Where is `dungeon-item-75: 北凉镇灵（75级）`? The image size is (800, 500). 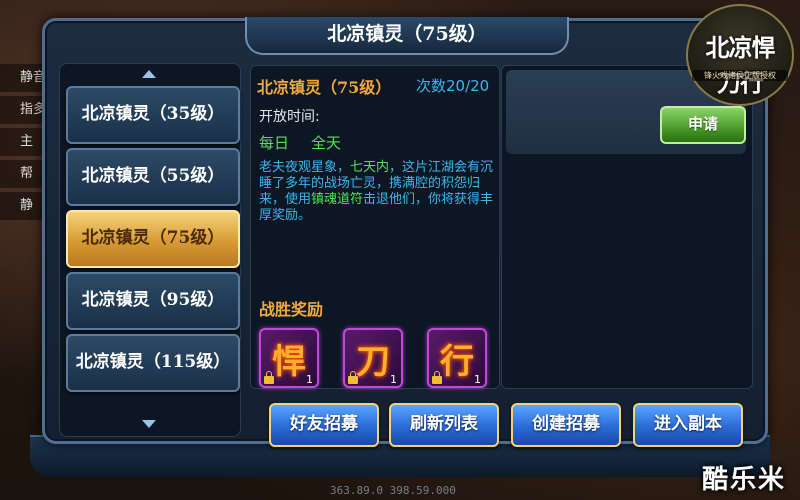 dungeon-item-75: 北凉镇灵（75级） is located at coordinates (153, 239).